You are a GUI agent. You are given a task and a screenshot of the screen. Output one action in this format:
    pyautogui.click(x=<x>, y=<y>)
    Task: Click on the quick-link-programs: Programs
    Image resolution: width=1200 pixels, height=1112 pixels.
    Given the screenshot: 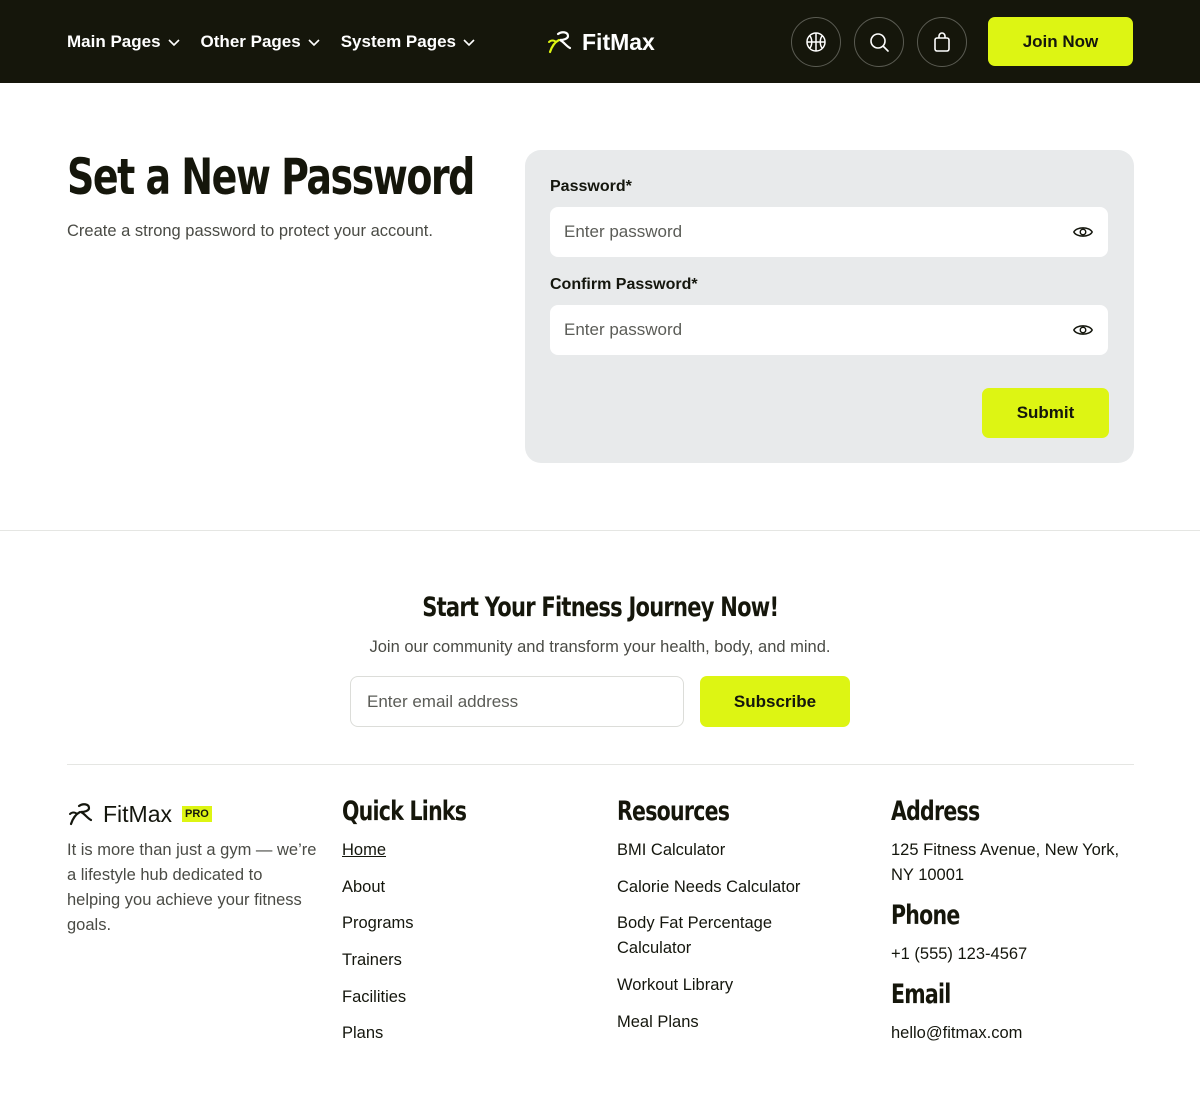 What is the action you would take?
    pyautogui.click(x=378, y=923)
    